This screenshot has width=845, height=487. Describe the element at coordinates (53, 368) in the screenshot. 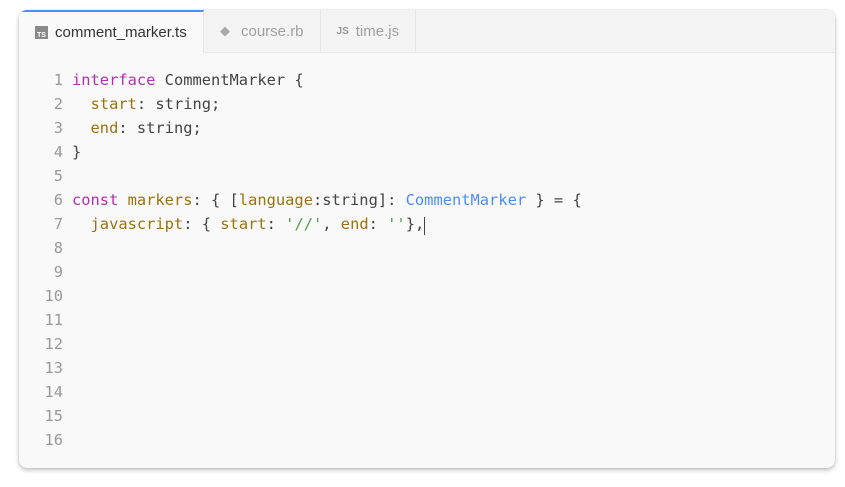

I see `line-number: 13` at that location.